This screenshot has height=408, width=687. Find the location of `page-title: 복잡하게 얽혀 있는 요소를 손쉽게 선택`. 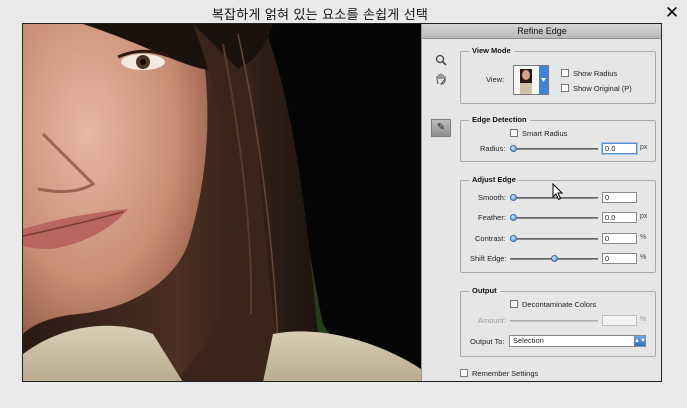

page-title: 복잡하게 얽혀 있는 요소를 손쉽게 선택 is located at coordinates (320, 15).